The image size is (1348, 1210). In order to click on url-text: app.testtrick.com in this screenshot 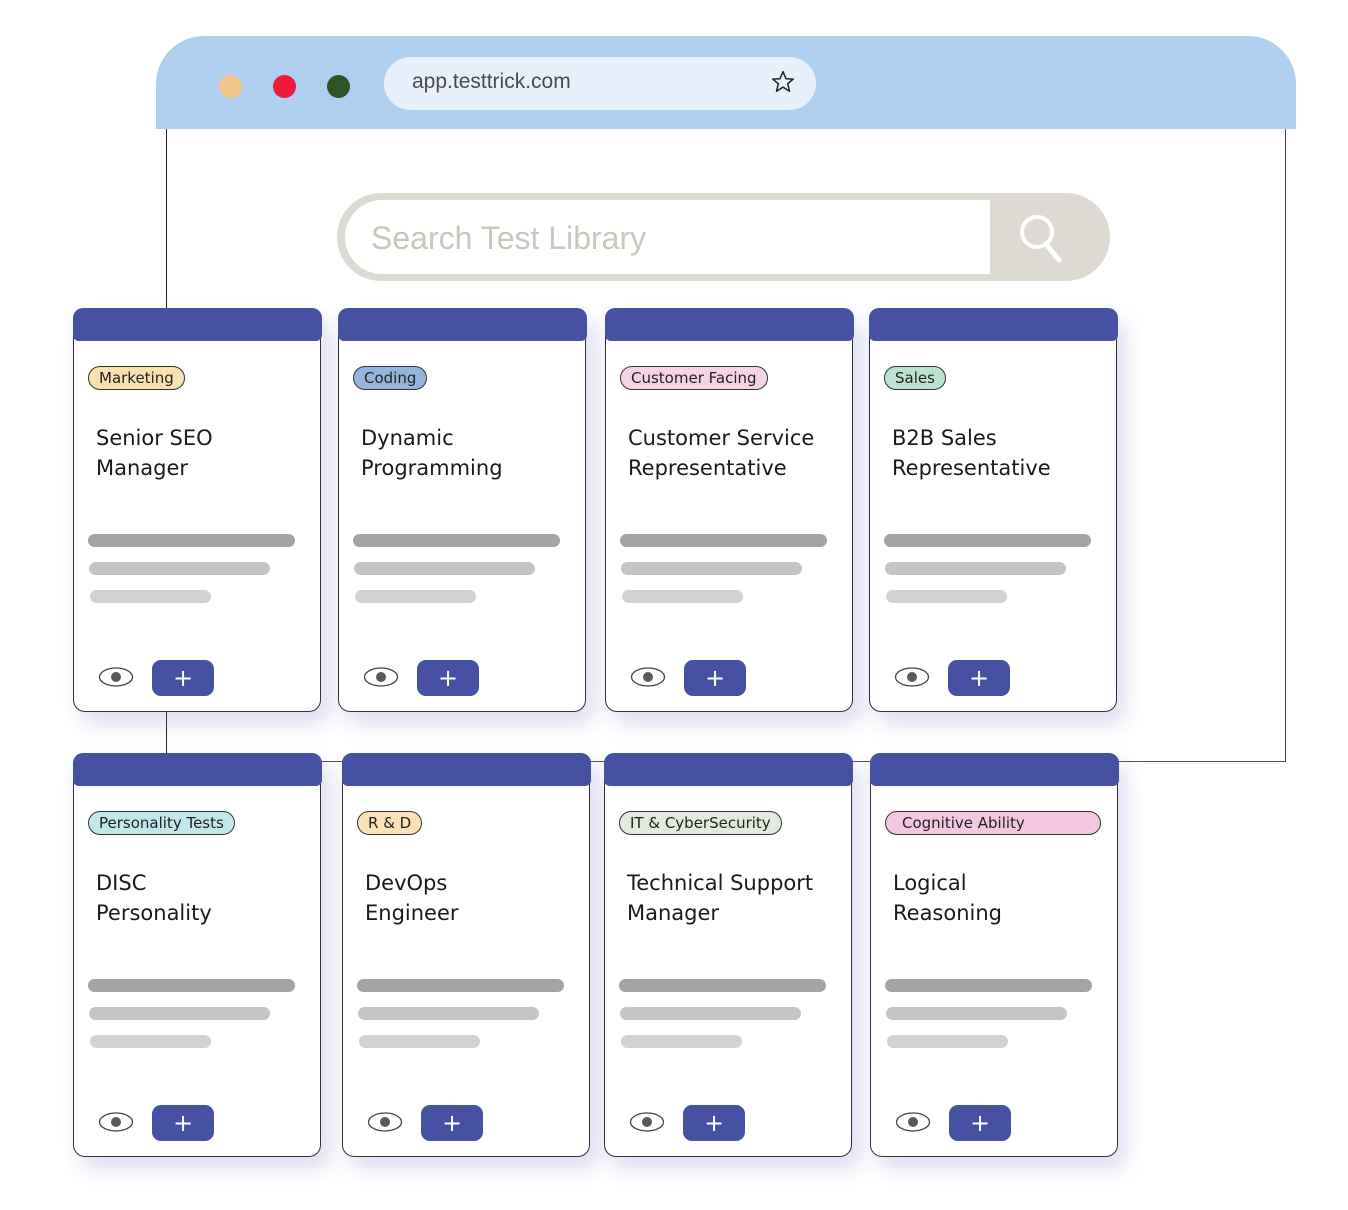, I will do `click(491, 82)`.